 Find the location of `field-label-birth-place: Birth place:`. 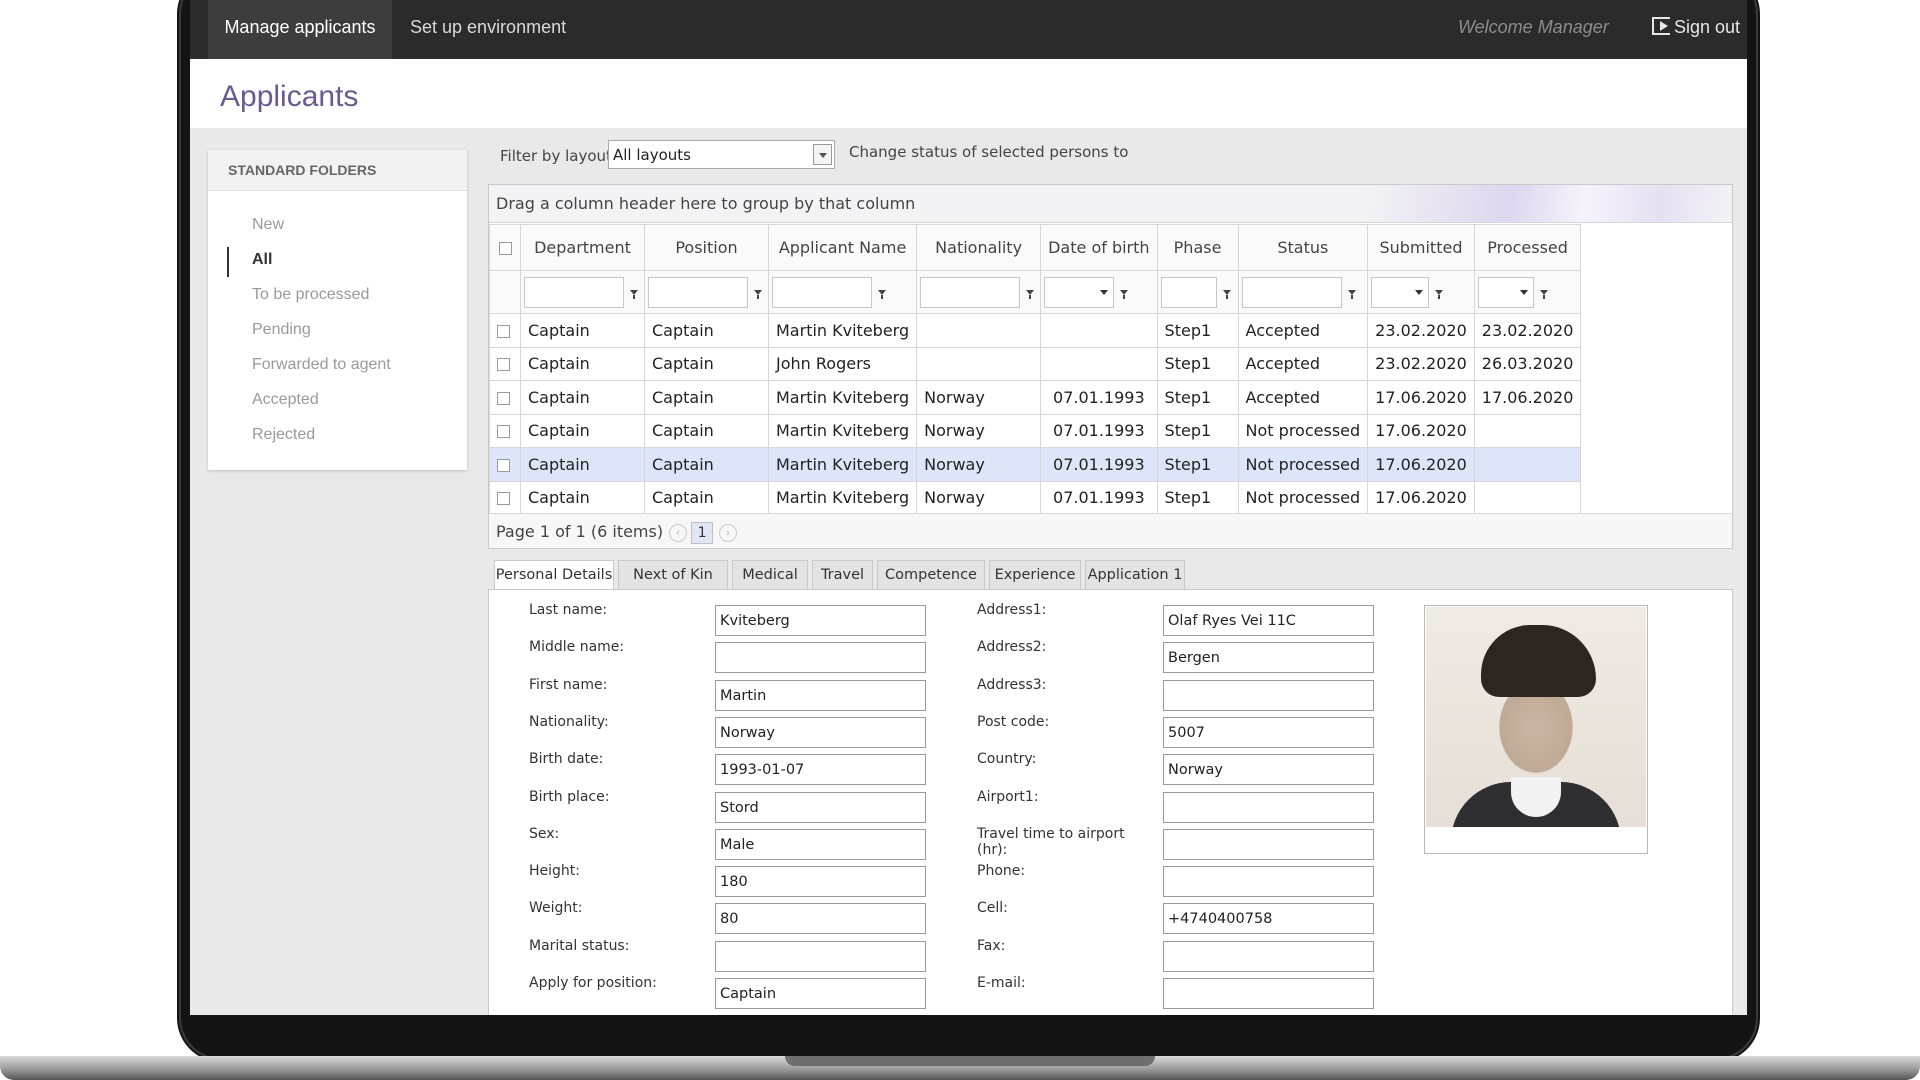

field-label-birth-place: Birth place: is located at coordinates (569, 796).